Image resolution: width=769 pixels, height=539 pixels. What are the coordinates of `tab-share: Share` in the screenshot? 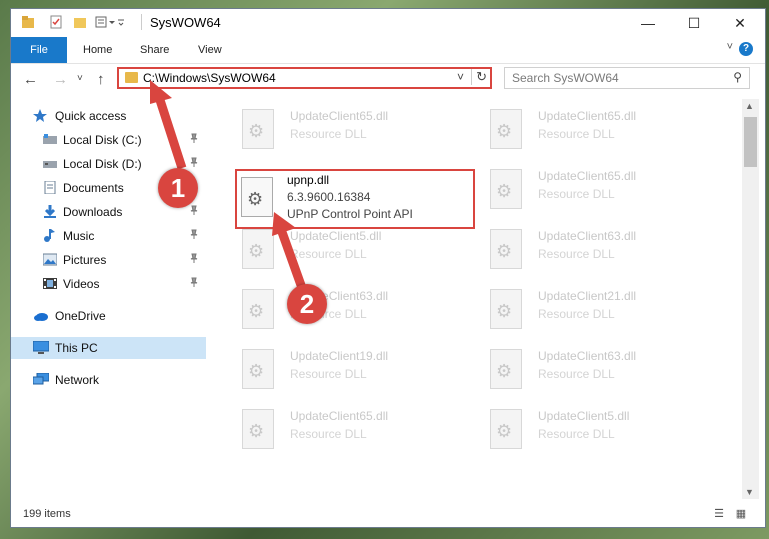 It's located at (154, 50).